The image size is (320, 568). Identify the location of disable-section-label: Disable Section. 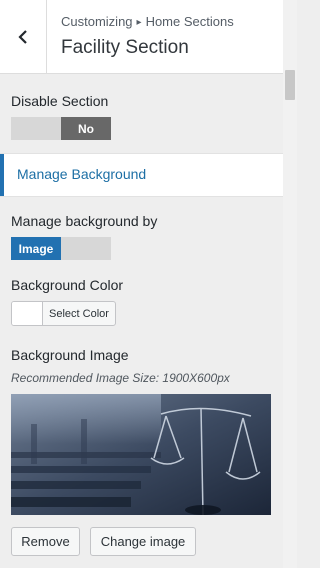
(60, 101).